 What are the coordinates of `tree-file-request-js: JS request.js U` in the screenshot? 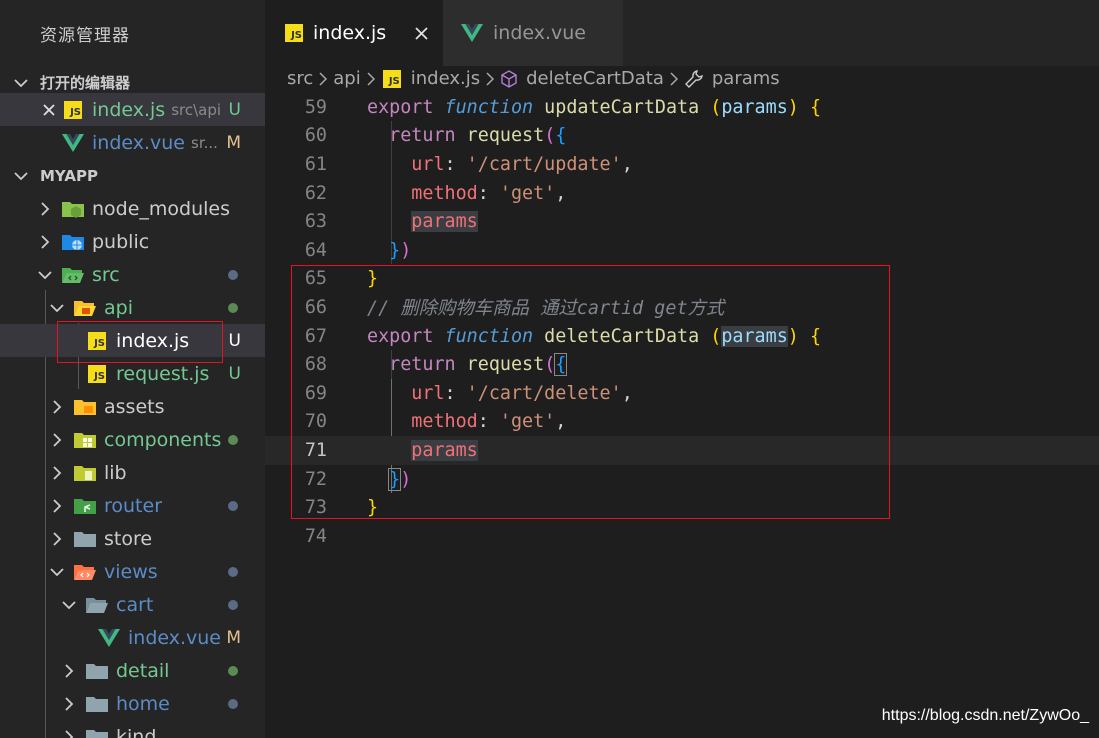 It's located at (132, 373).